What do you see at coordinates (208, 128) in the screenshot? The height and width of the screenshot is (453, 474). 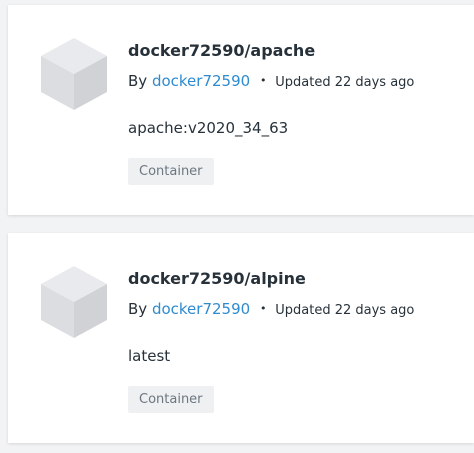 I see `tag-text: apache:v2020_34_63` at bounding box center [208, 128].